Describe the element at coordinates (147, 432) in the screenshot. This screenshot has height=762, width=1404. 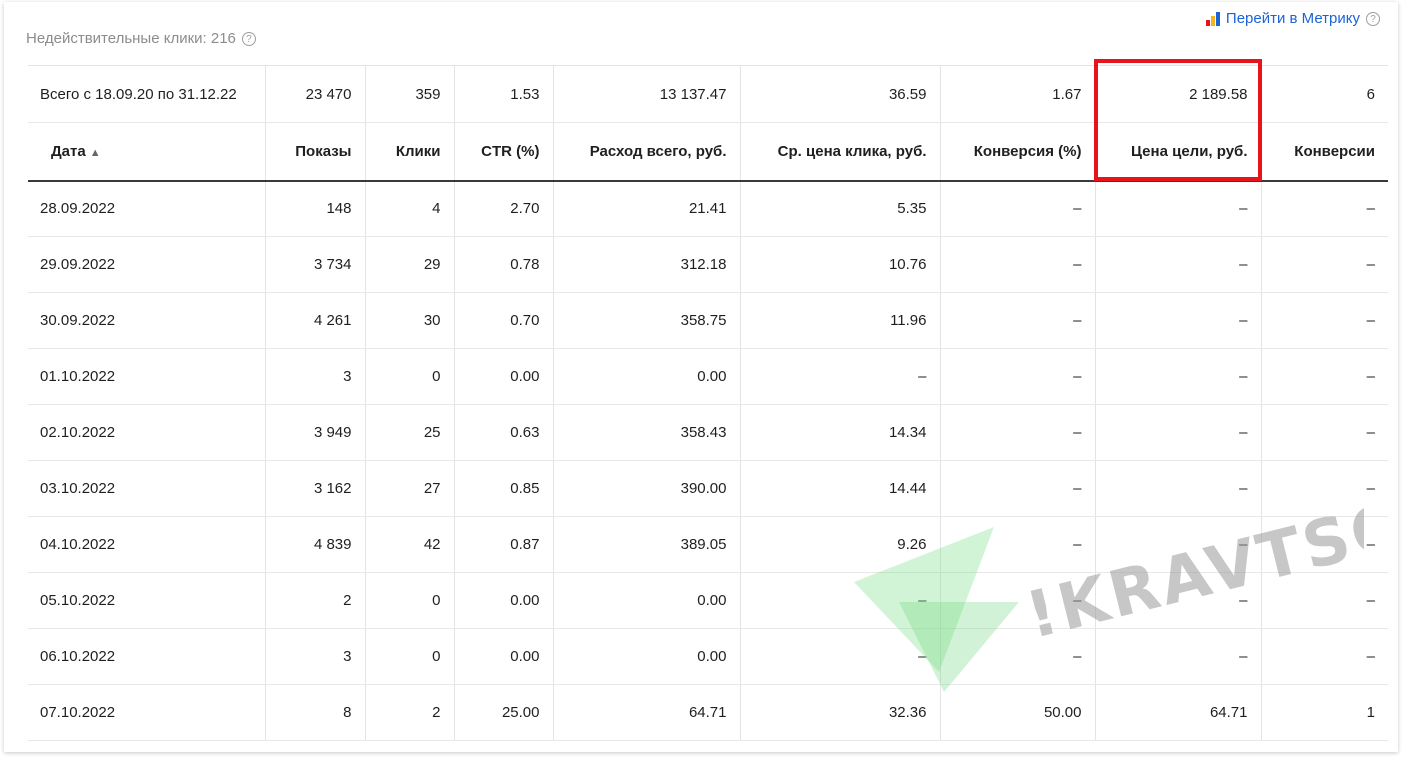
I see `date-cell: 02.10.2022` at that location.